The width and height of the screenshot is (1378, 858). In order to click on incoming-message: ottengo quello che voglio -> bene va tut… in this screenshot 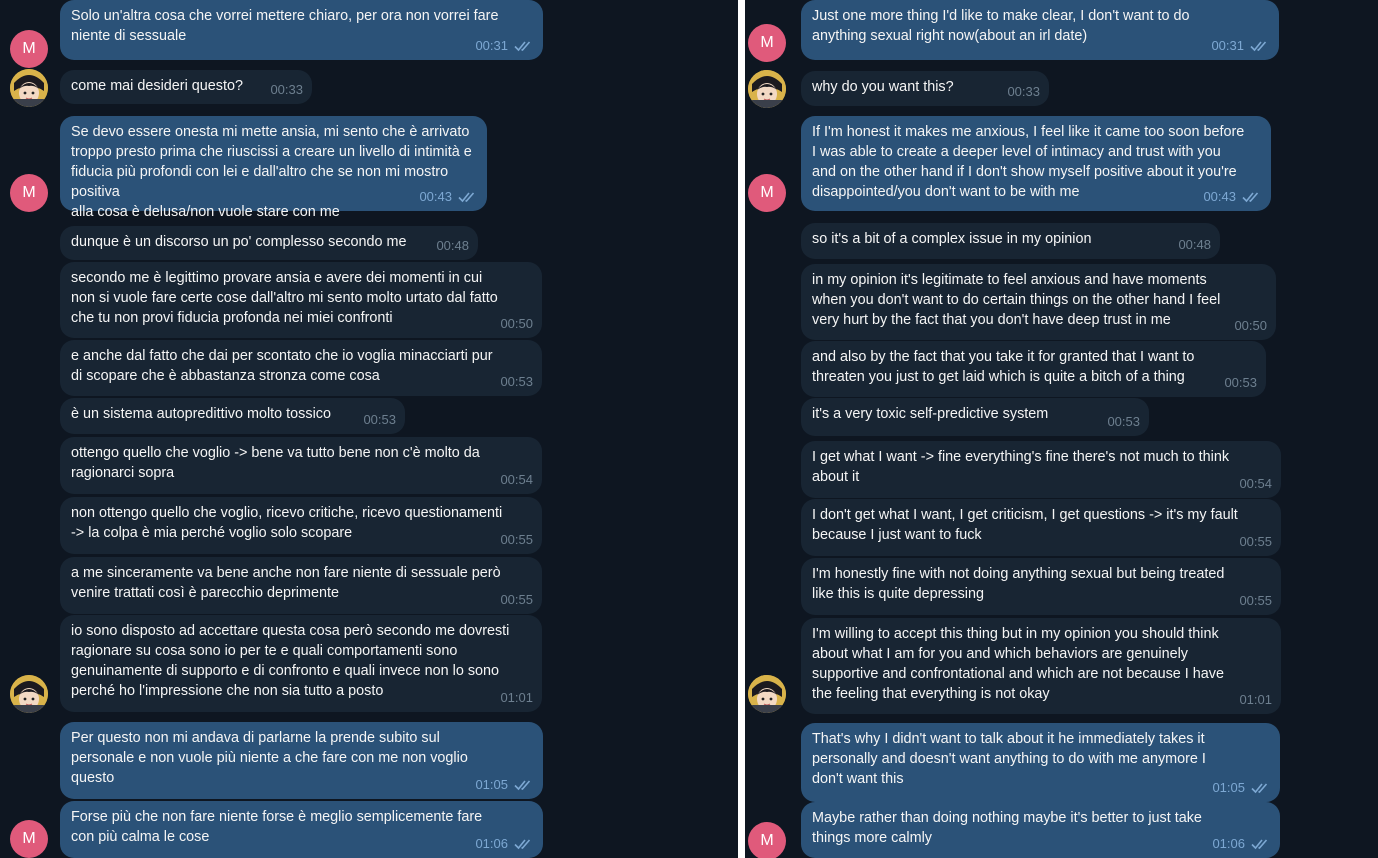, I will do `click(301, 465)`.